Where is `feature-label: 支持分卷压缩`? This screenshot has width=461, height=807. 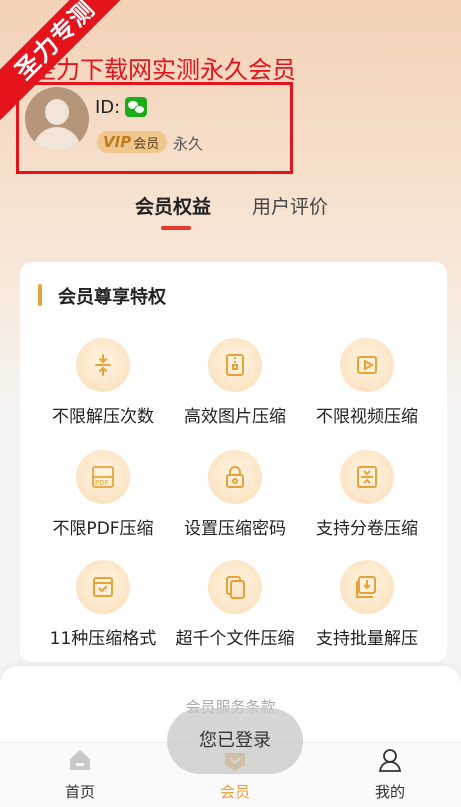 feature-label: 支持分卷压缩 is located at coordinates (367, 529).